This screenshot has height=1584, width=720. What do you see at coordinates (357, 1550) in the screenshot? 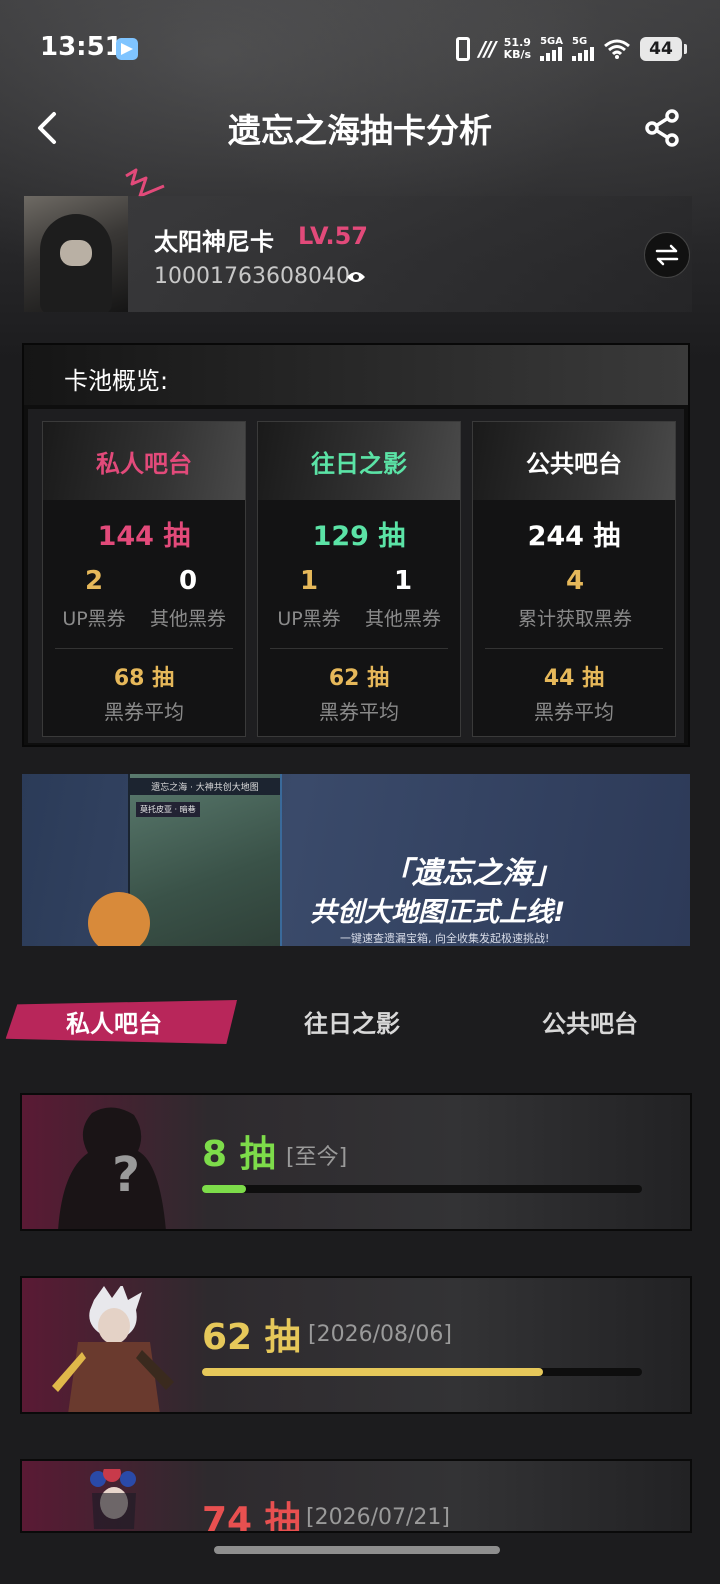
I see `home-indicator` at bounding box center [357, 1550].